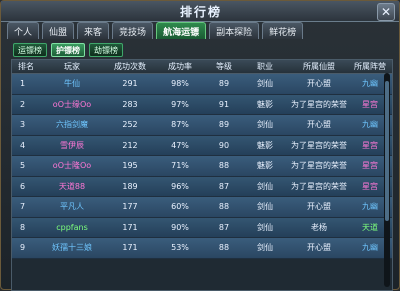  Describe the element at coordinates (72, 247) in the screenshot. I see `player-name: 妖孺十三娘` at that location.